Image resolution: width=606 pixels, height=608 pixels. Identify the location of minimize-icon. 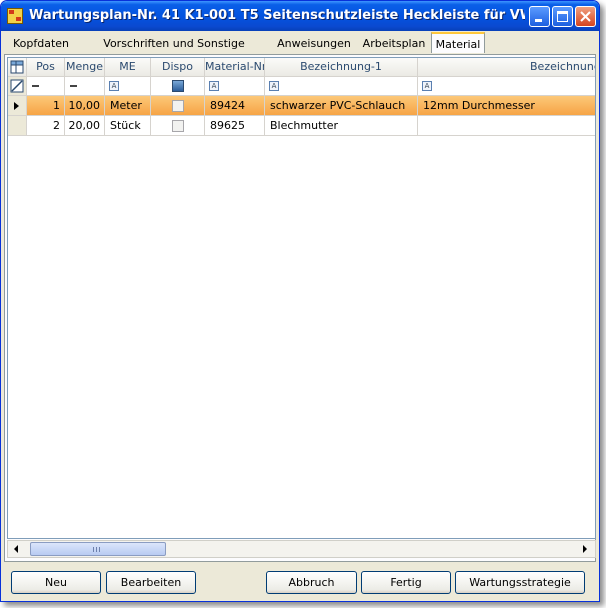
(538, 20).